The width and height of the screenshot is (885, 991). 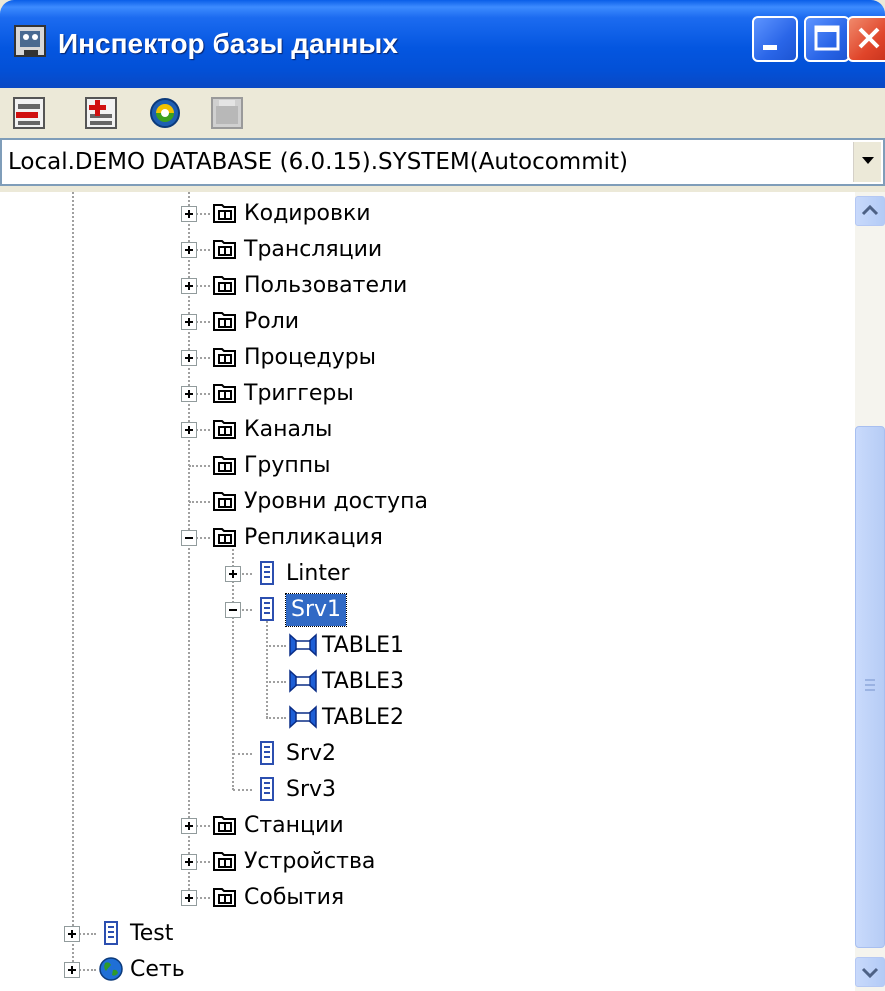 What do you see at coordinates (427, 250) in the screenshot?
I see `tree-item: Трансляции` at bounding box center [427, 250].